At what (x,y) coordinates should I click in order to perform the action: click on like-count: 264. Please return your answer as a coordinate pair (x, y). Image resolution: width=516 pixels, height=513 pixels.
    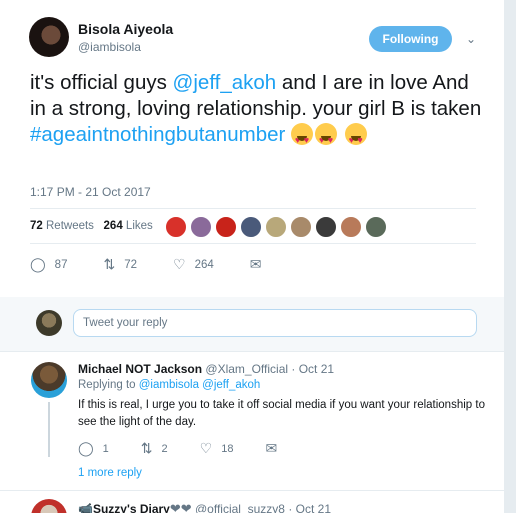
    Looking at the image, I should click on (204, 264).